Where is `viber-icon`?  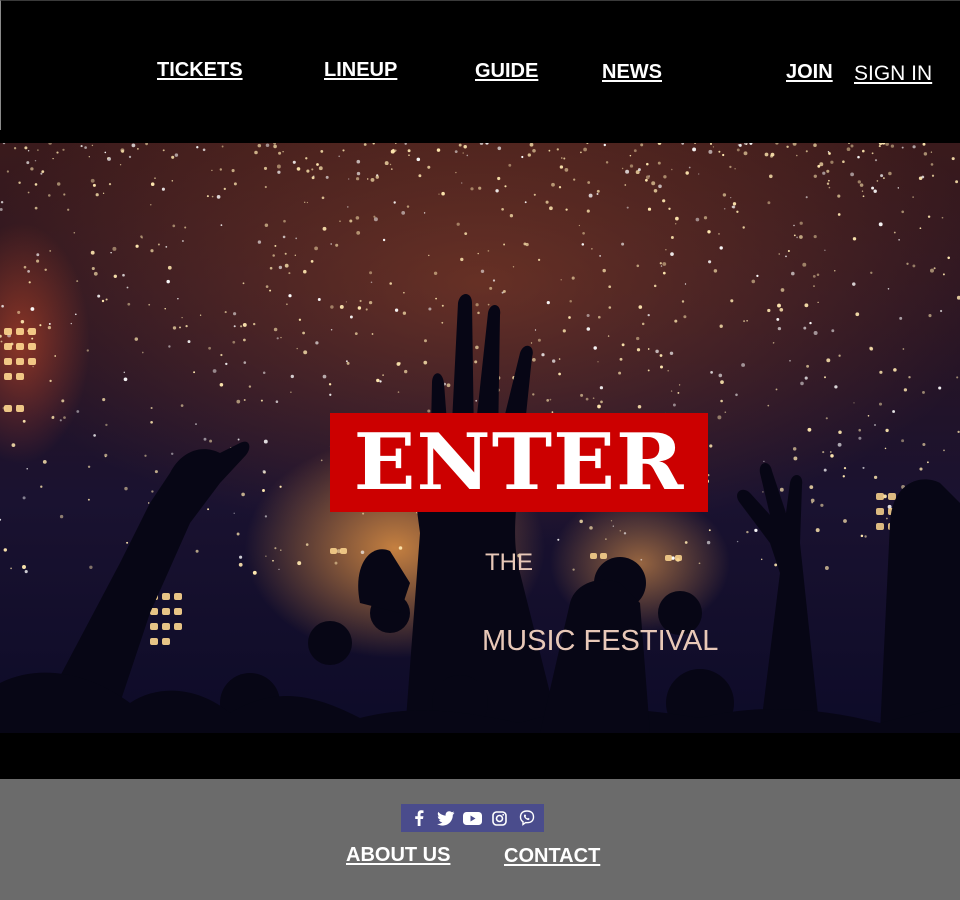 viber-icon is located at coordinates (527, 818).